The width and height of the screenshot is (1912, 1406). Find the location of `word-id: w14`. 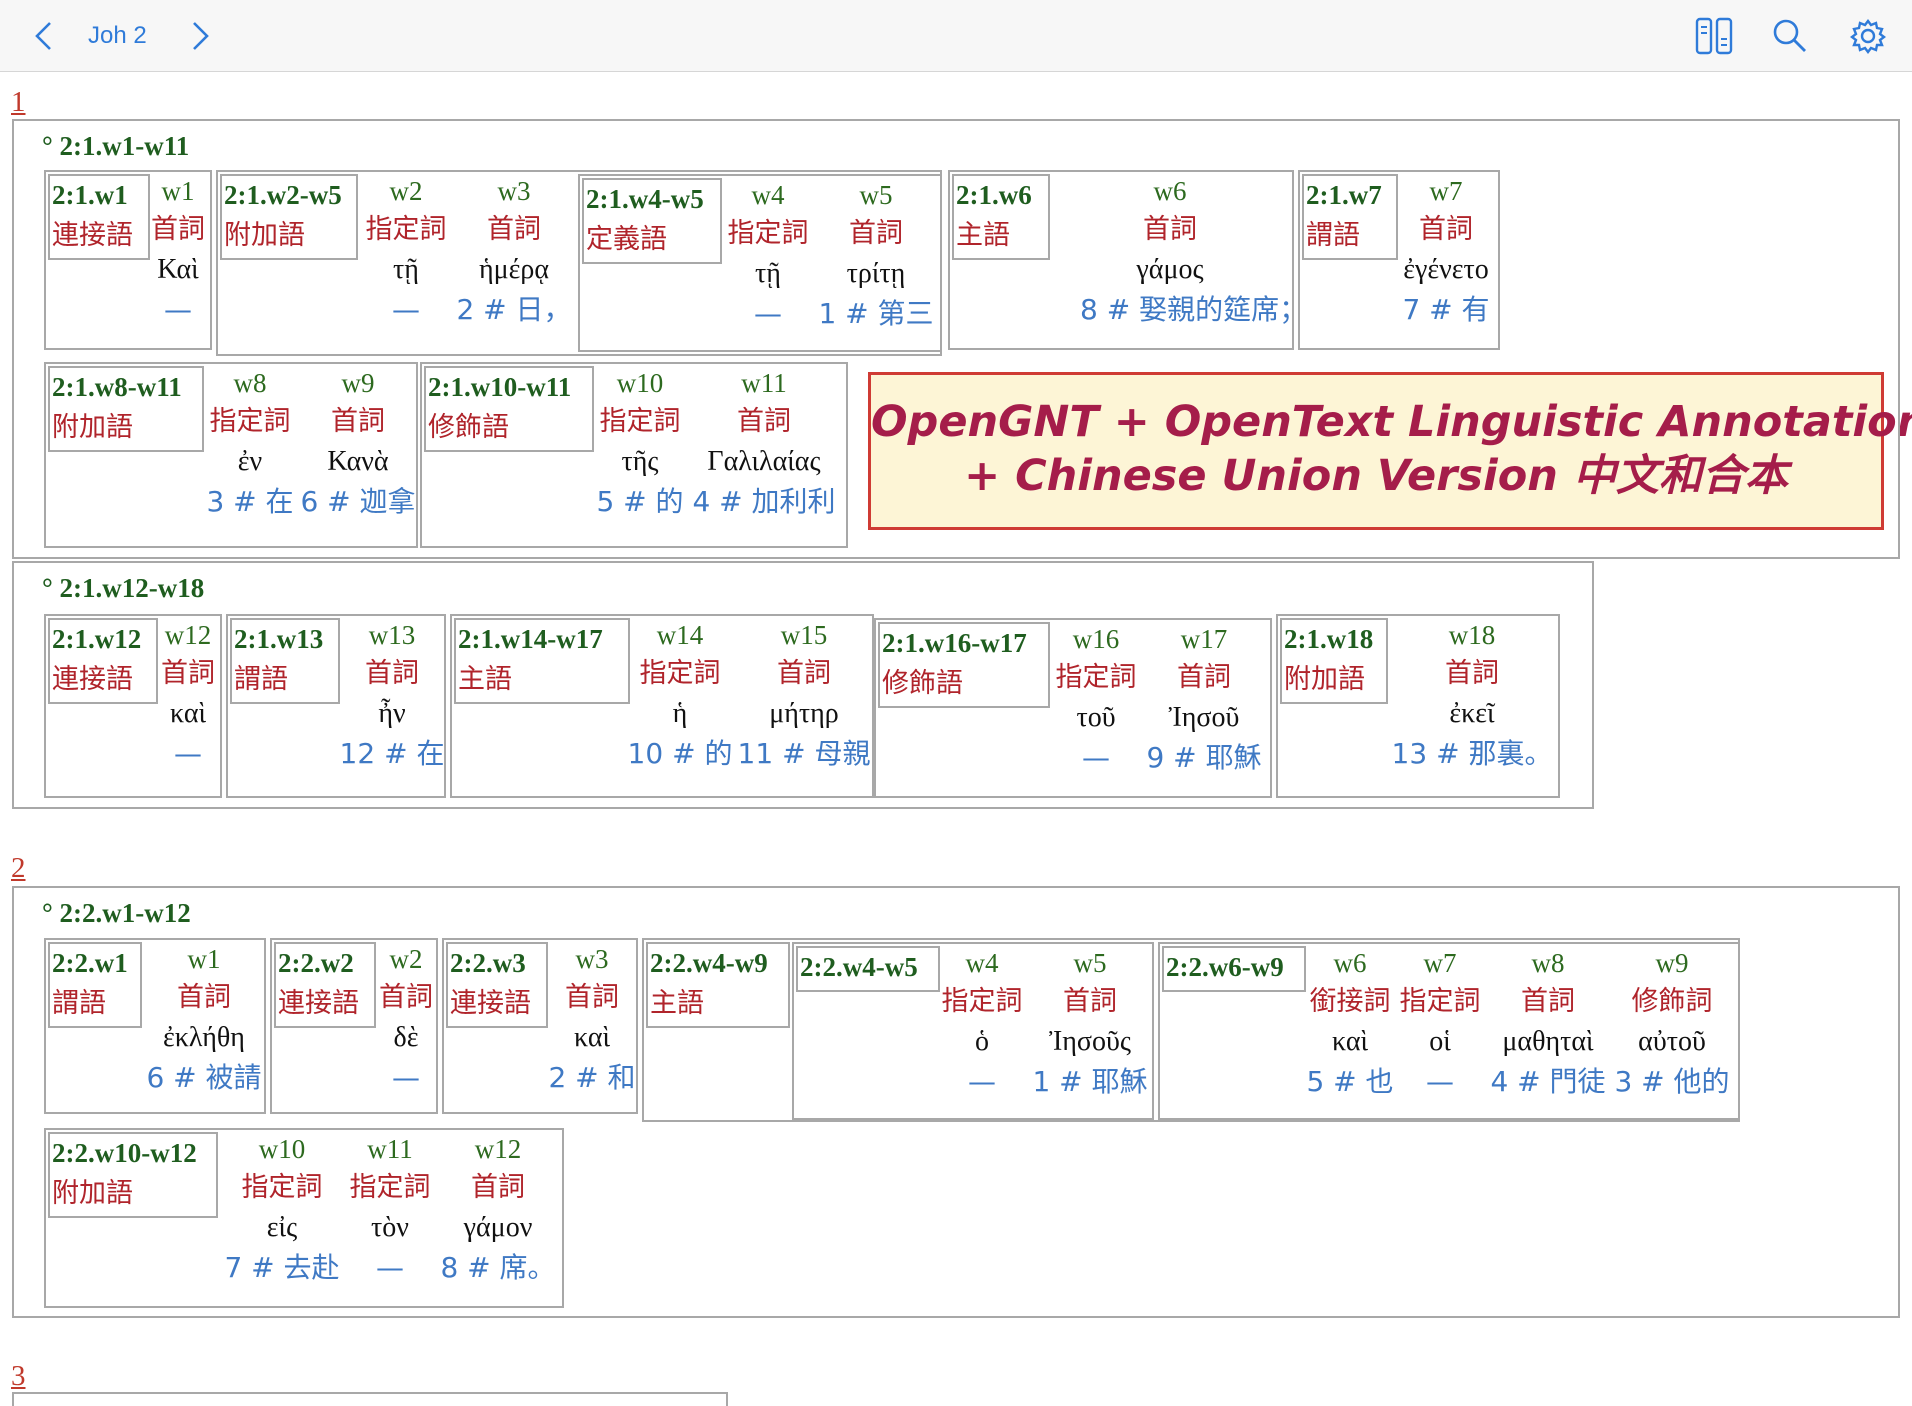

word-id: w14 is located at coordinates (680, 635).